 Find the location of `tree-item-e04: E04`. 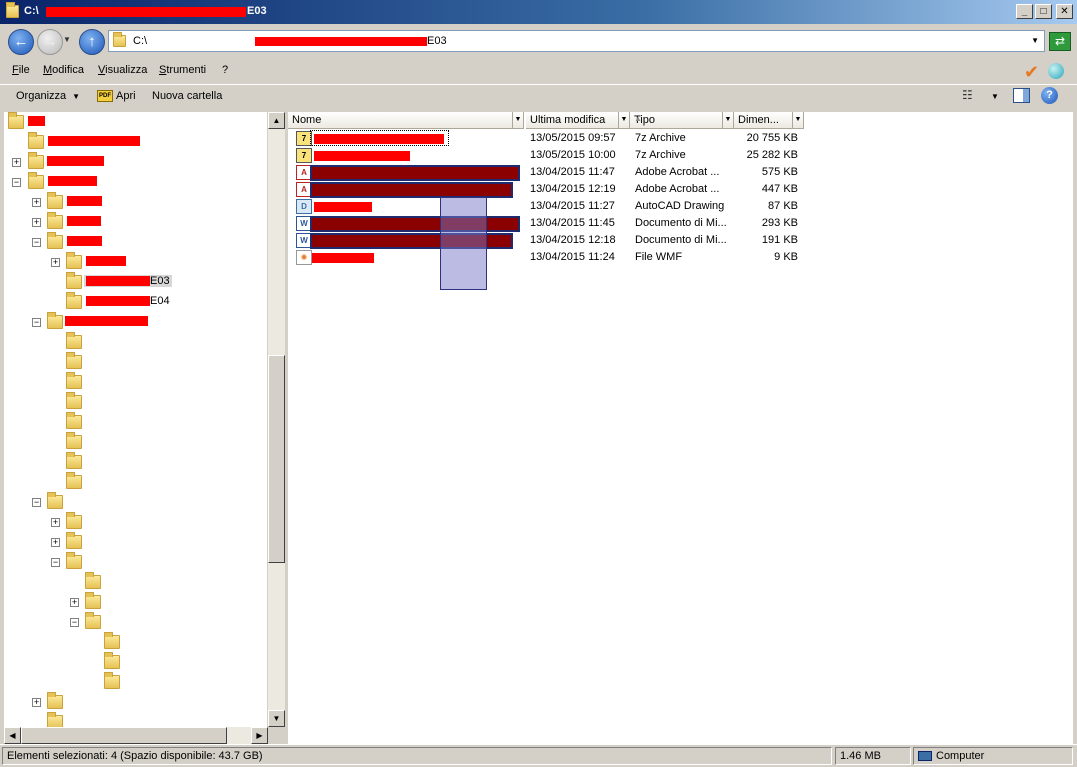

tree-item-e04: E04 is located at coordinates (134, 301).